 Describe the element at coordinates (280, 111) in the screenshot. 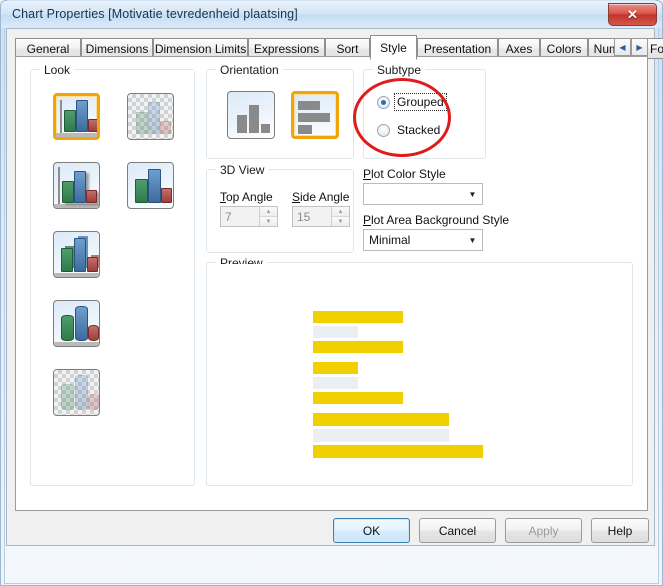

I see `orientation-group: Orientation` at that location.